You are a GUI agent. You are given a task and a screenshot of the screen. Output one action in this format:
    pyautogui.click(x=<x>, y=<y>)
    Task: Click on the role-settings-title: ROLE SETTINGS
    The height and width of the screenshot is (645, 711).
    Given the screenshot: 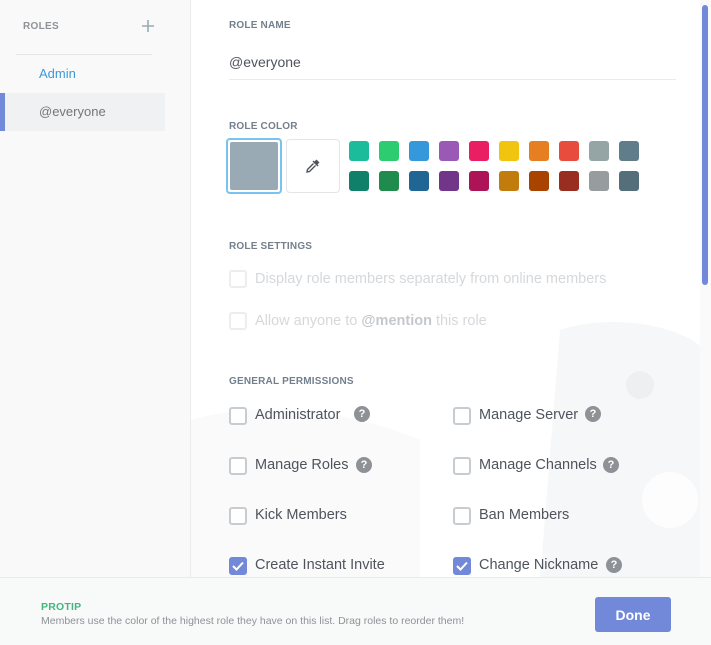 What is the action you would take?
    pyautogui.click(x=271, y=246)
    